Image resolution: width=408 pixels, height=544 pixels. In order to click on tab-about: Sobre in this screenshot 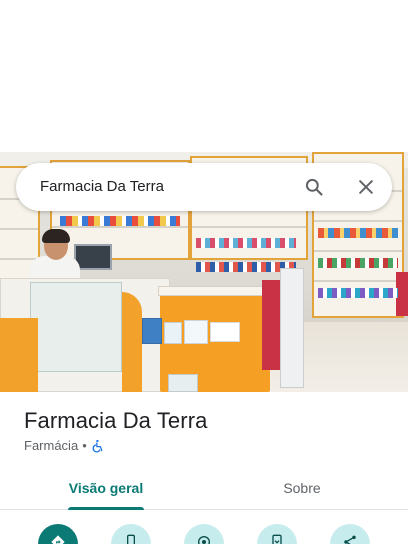, I will do `click(302, 488)`.